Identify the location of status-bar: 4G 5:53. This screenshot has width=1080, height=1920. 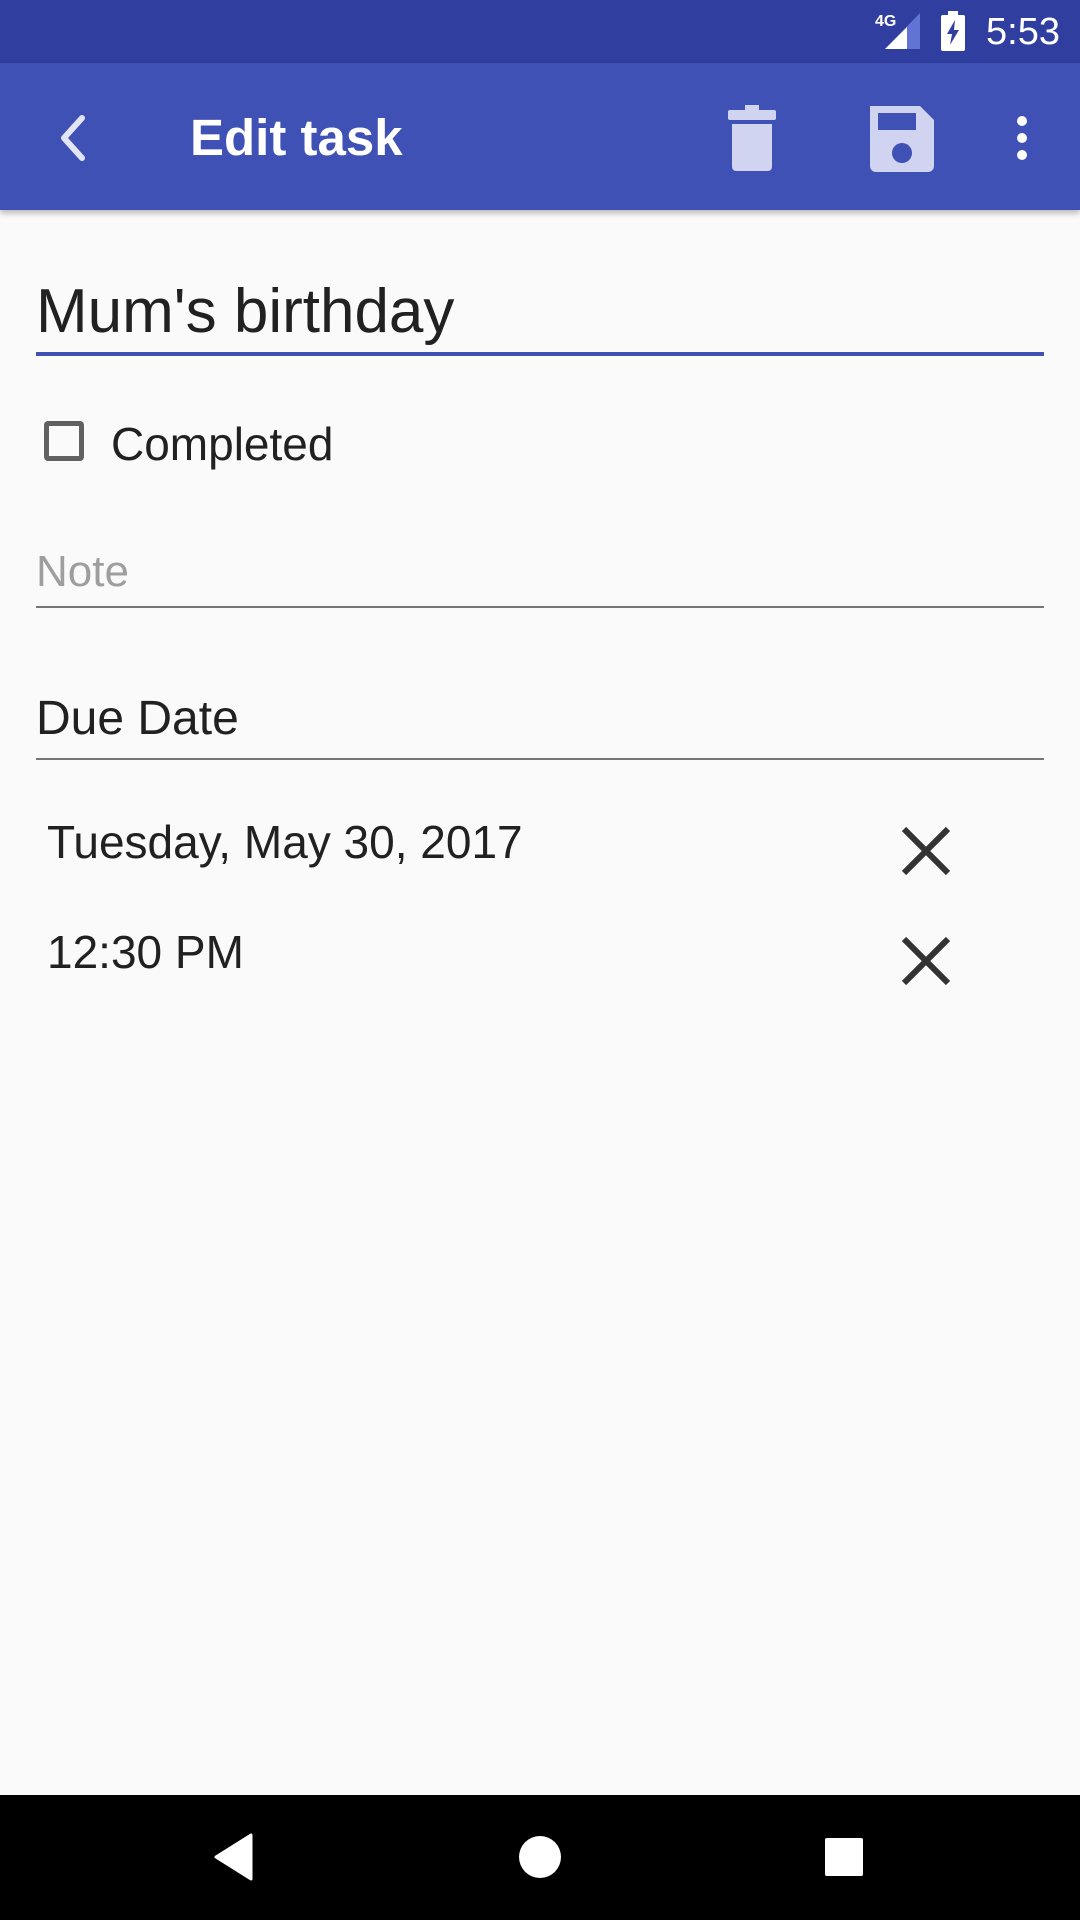
(540, 31).